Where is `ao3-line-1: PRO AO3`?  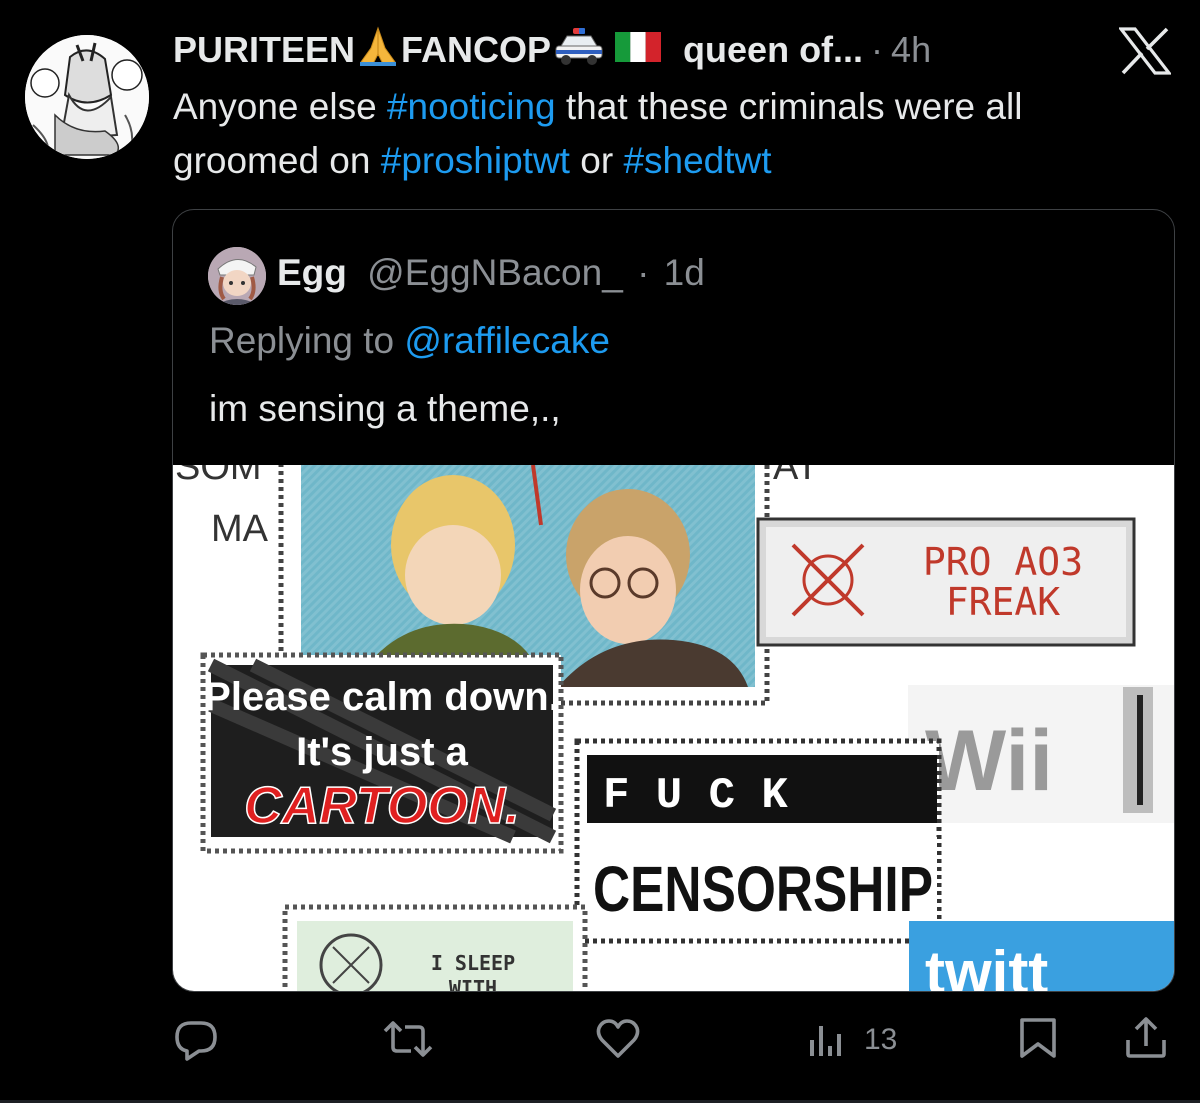
ao3-line-1: PRO AO3 is located at coordinates (1003, 562).